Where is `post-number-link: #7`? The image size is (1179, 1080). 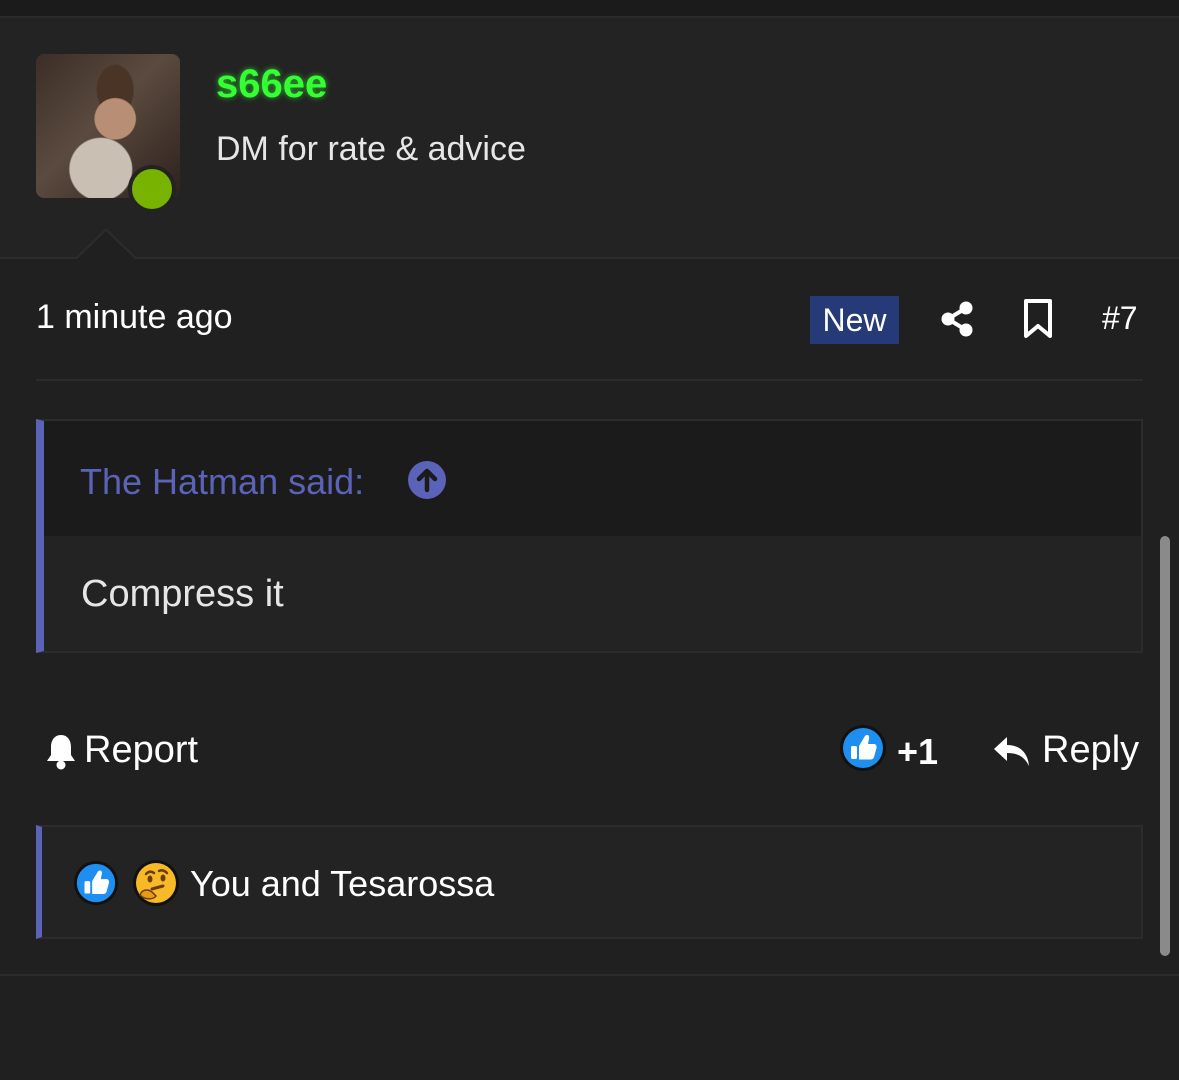
post-number-link: #7 is located at coordinates (1120, 318).